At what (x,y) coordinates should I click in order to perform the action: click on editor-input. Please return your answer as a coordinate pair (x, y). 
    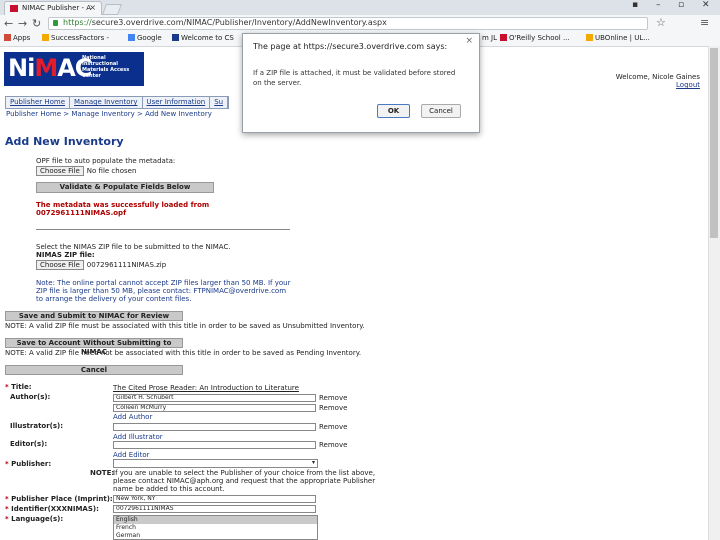
    Looking at the image, I should click on (214, 445).